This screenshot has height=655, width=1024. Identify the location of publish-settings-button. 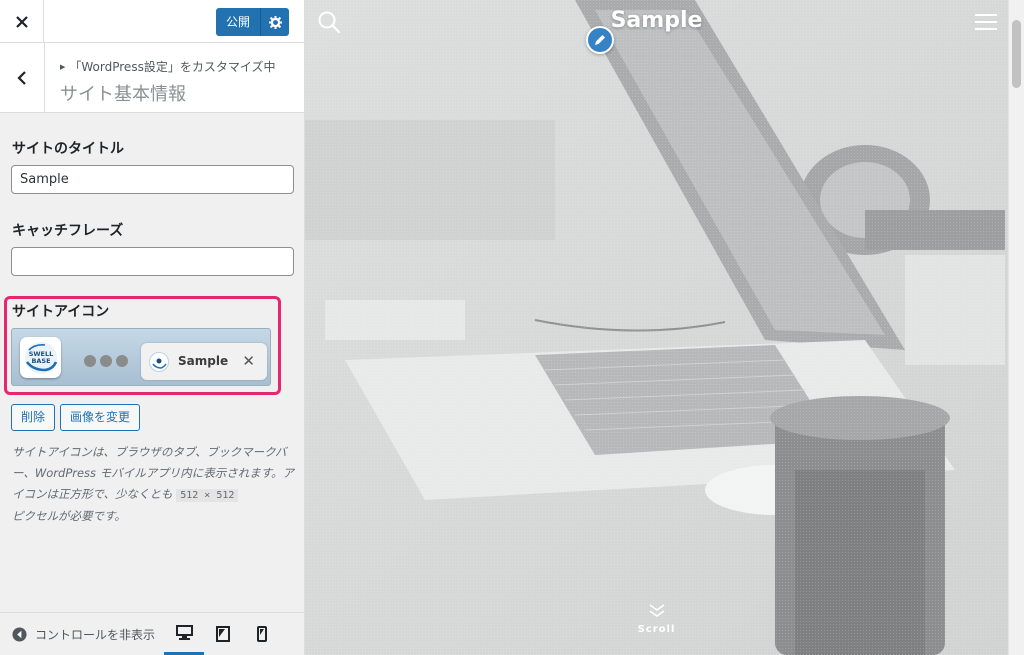
(275, 22).